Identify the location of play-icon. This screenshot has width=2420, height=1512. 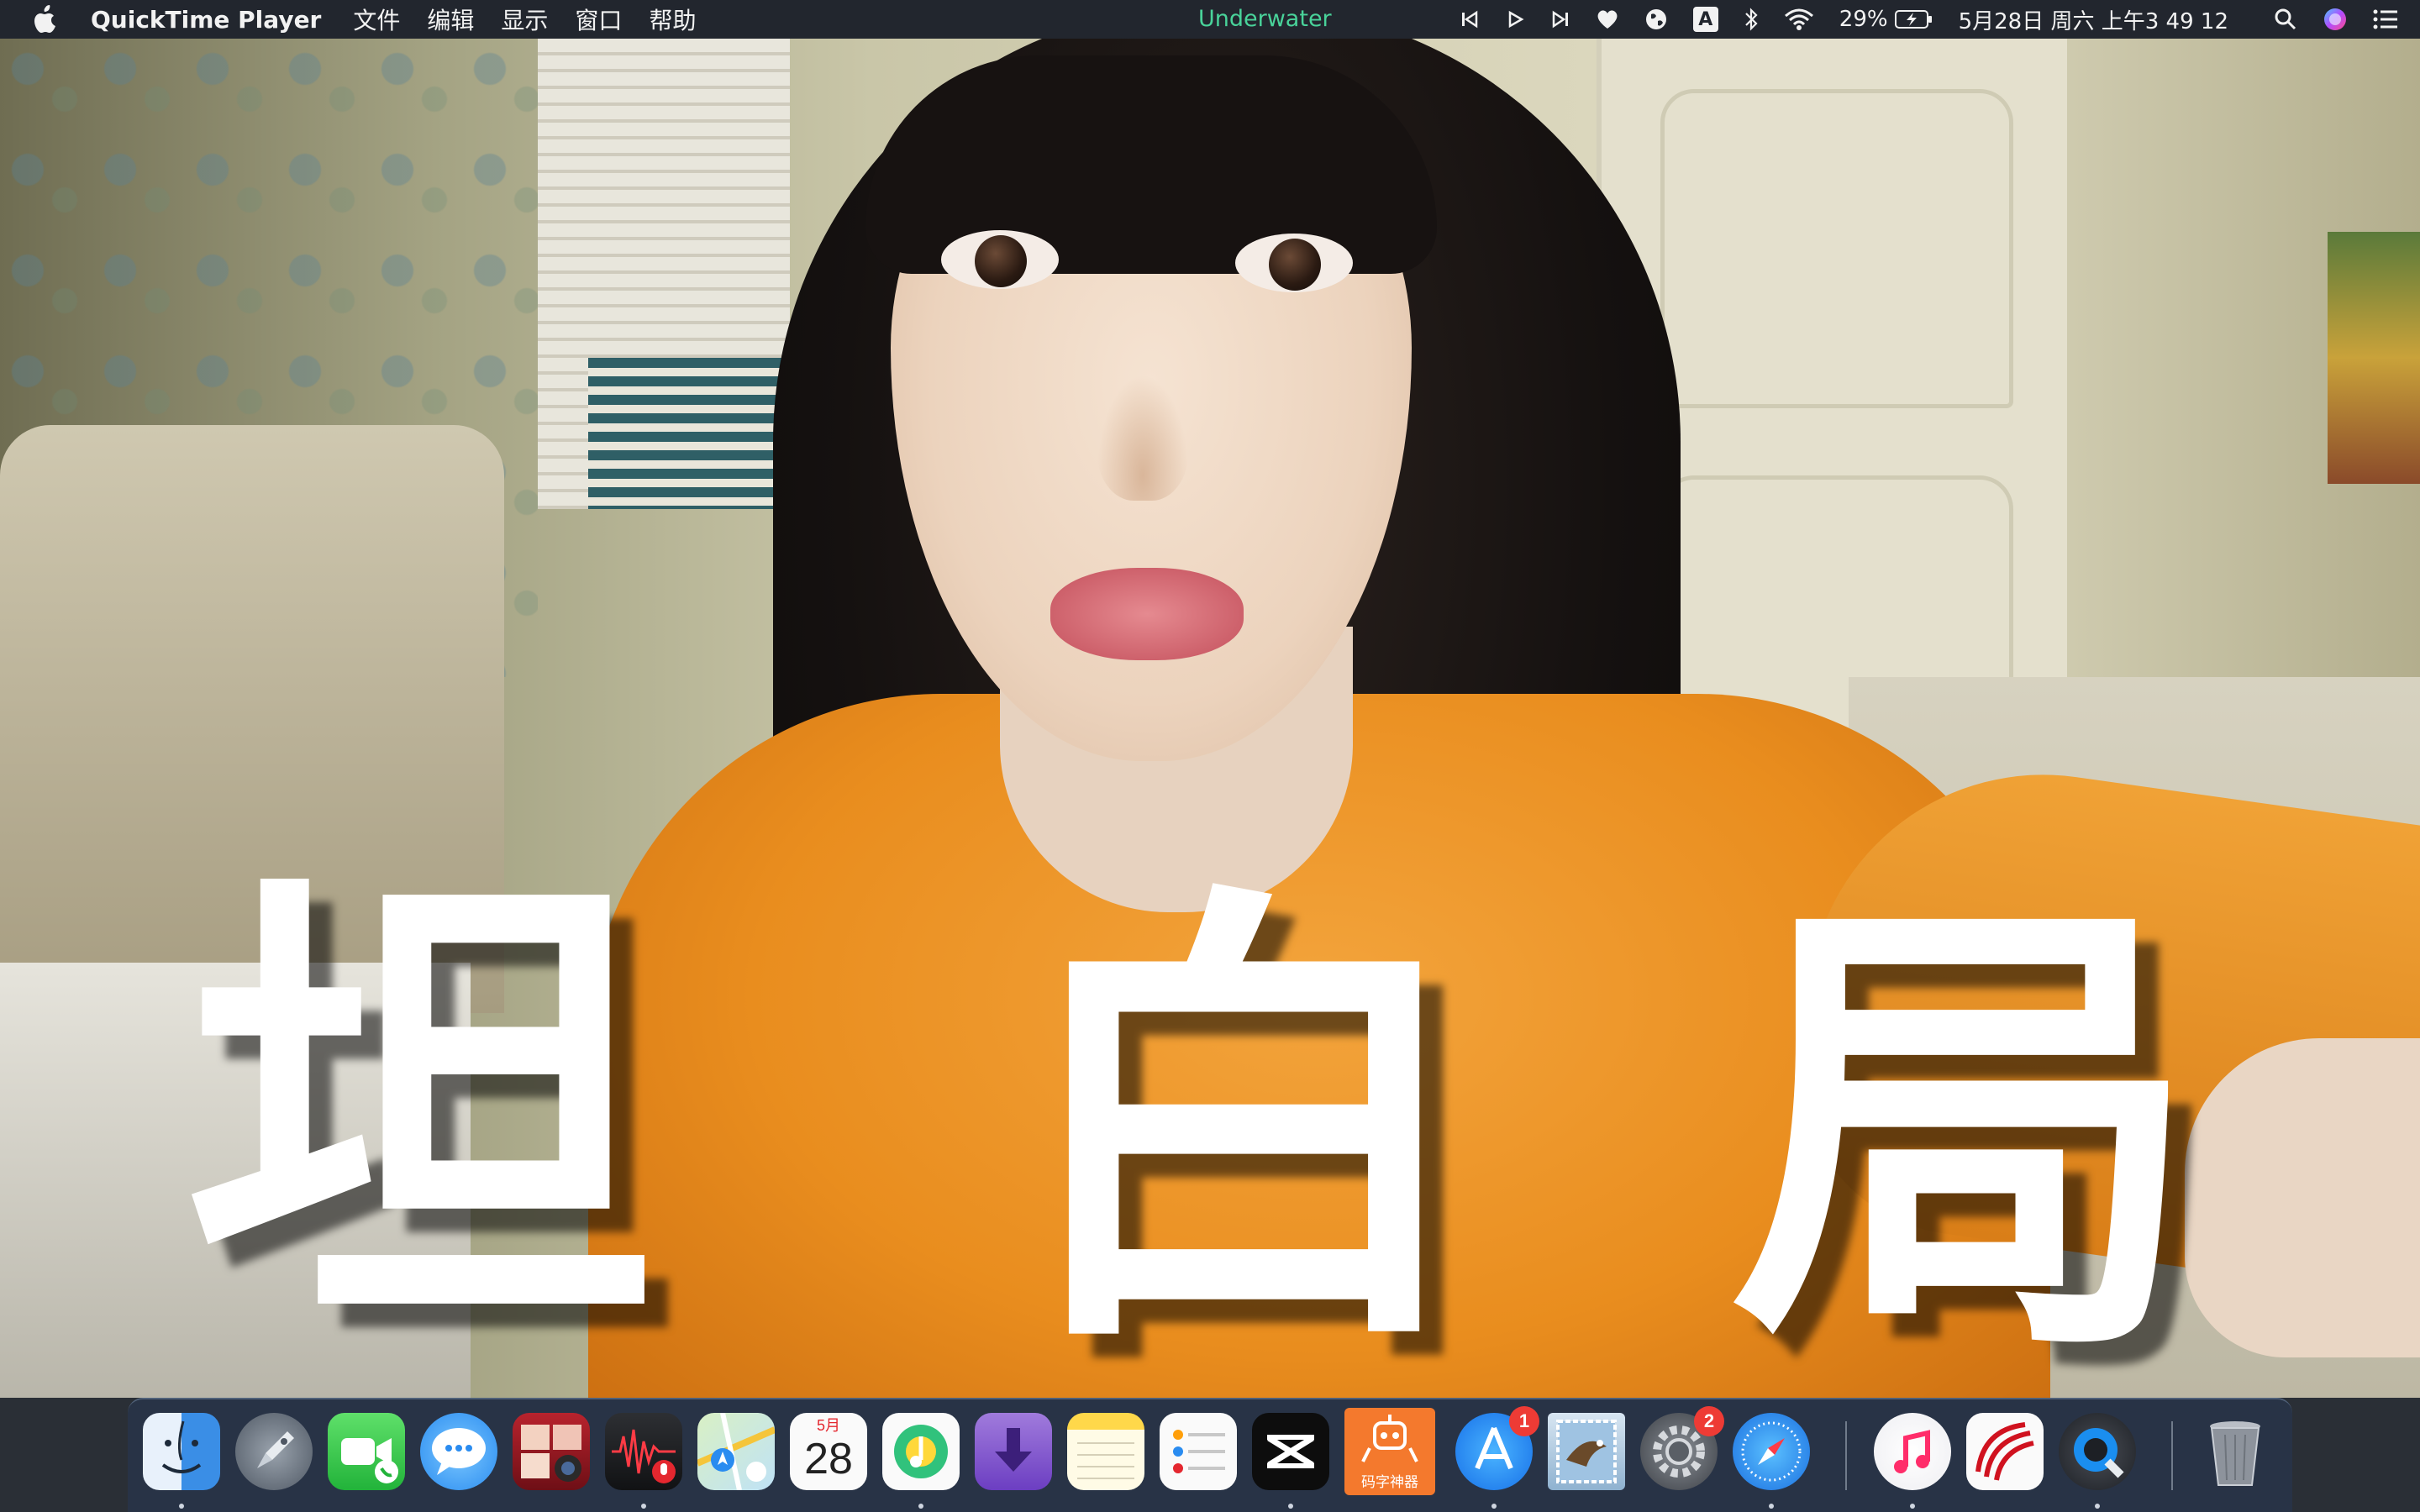
(1515, 19).